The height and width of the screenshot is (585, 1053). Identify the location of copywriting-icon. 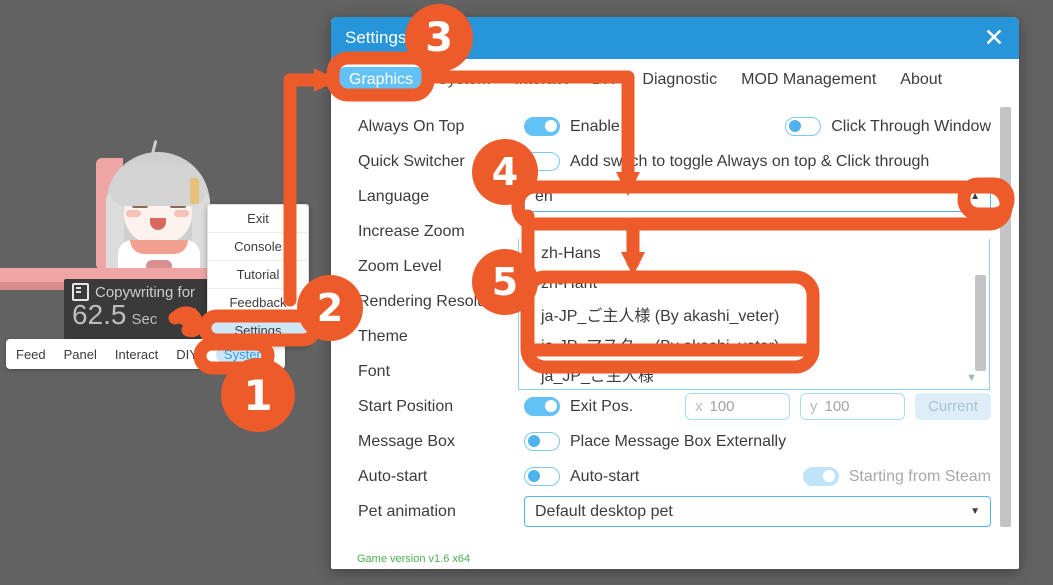
(80, 292).